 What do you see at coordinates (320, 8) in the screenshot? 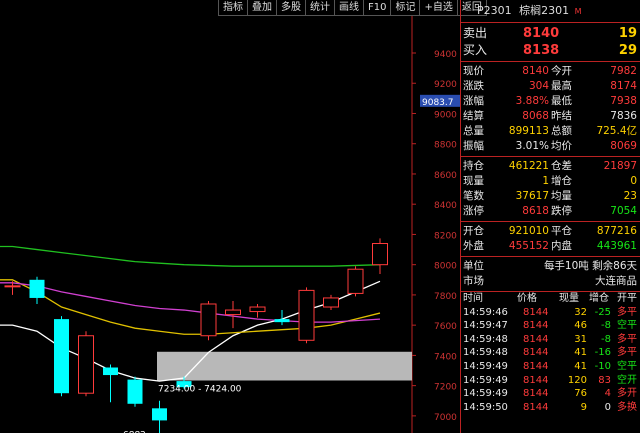
I see `toolbar-button: 统计` at bounding box center [320, 8].